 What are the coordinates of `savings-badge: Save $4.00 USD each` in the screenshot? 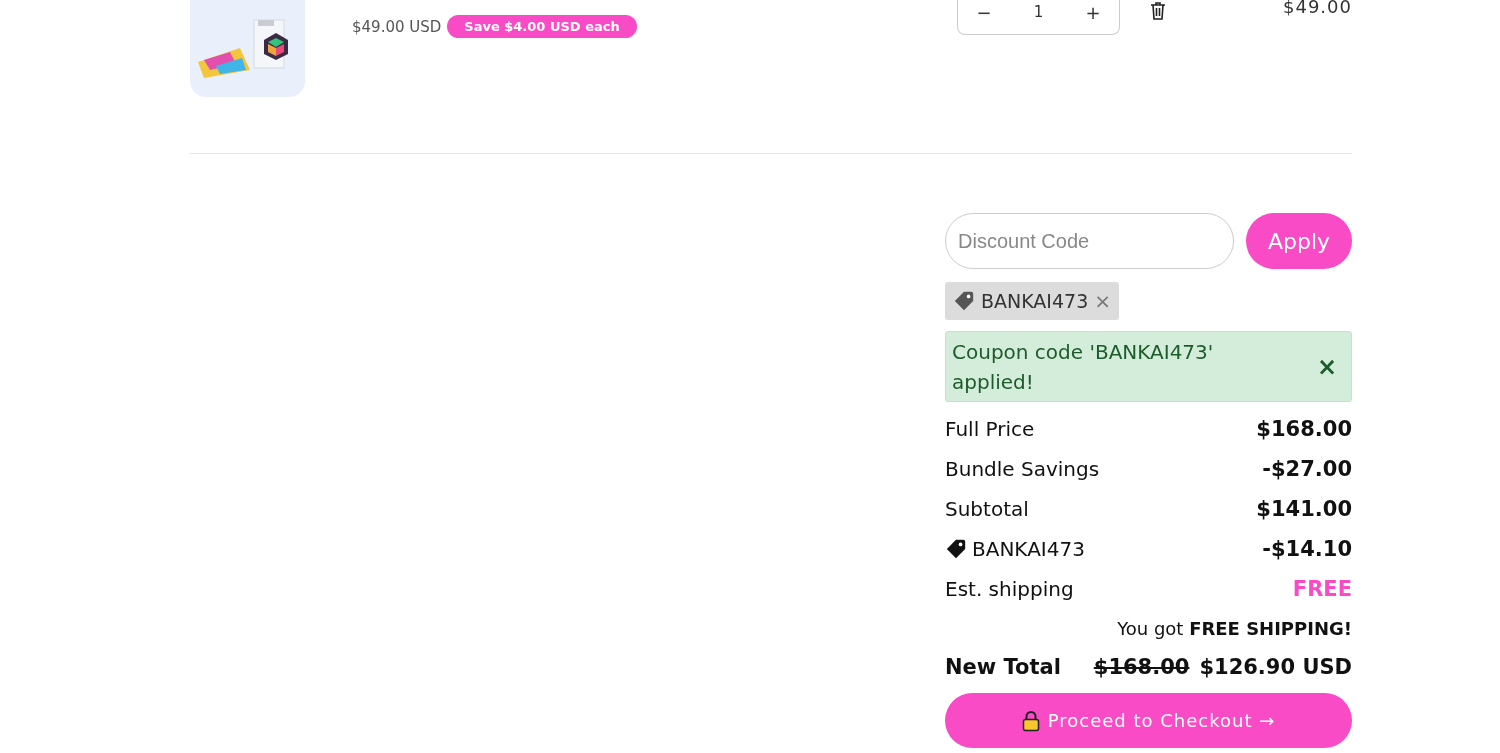 It's located at (542, 26).